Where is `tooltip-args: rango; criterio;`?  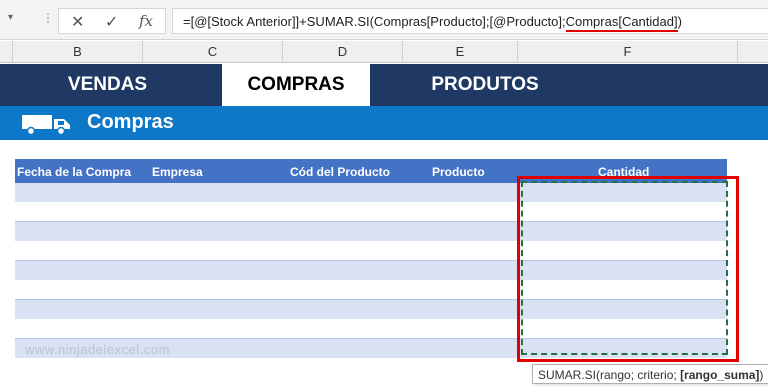 tooltip-args: rango; criterio; is located at coordinates (640, 375).